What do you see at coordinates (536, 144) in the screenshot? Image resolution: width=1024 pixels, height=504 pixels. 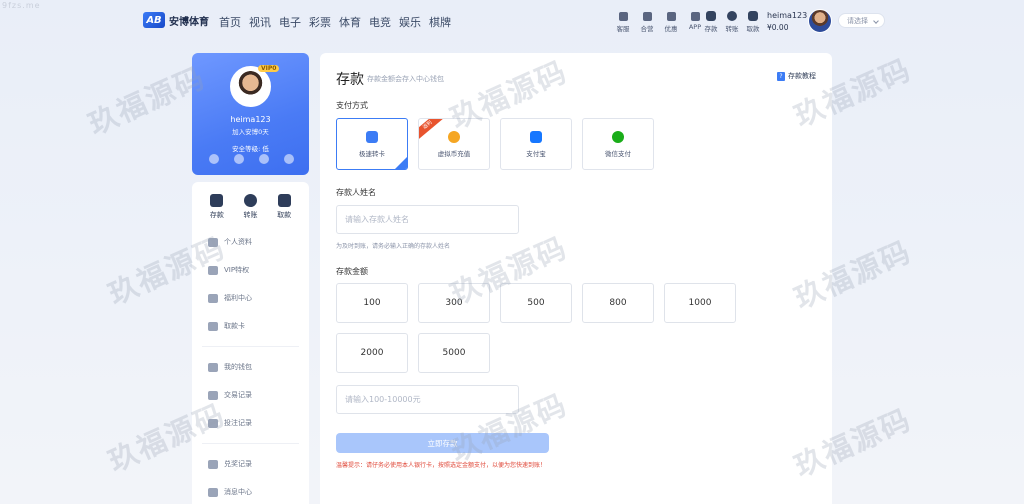 I see `payment-option-alipay: 支付宝` at bounding box center [536, 144].